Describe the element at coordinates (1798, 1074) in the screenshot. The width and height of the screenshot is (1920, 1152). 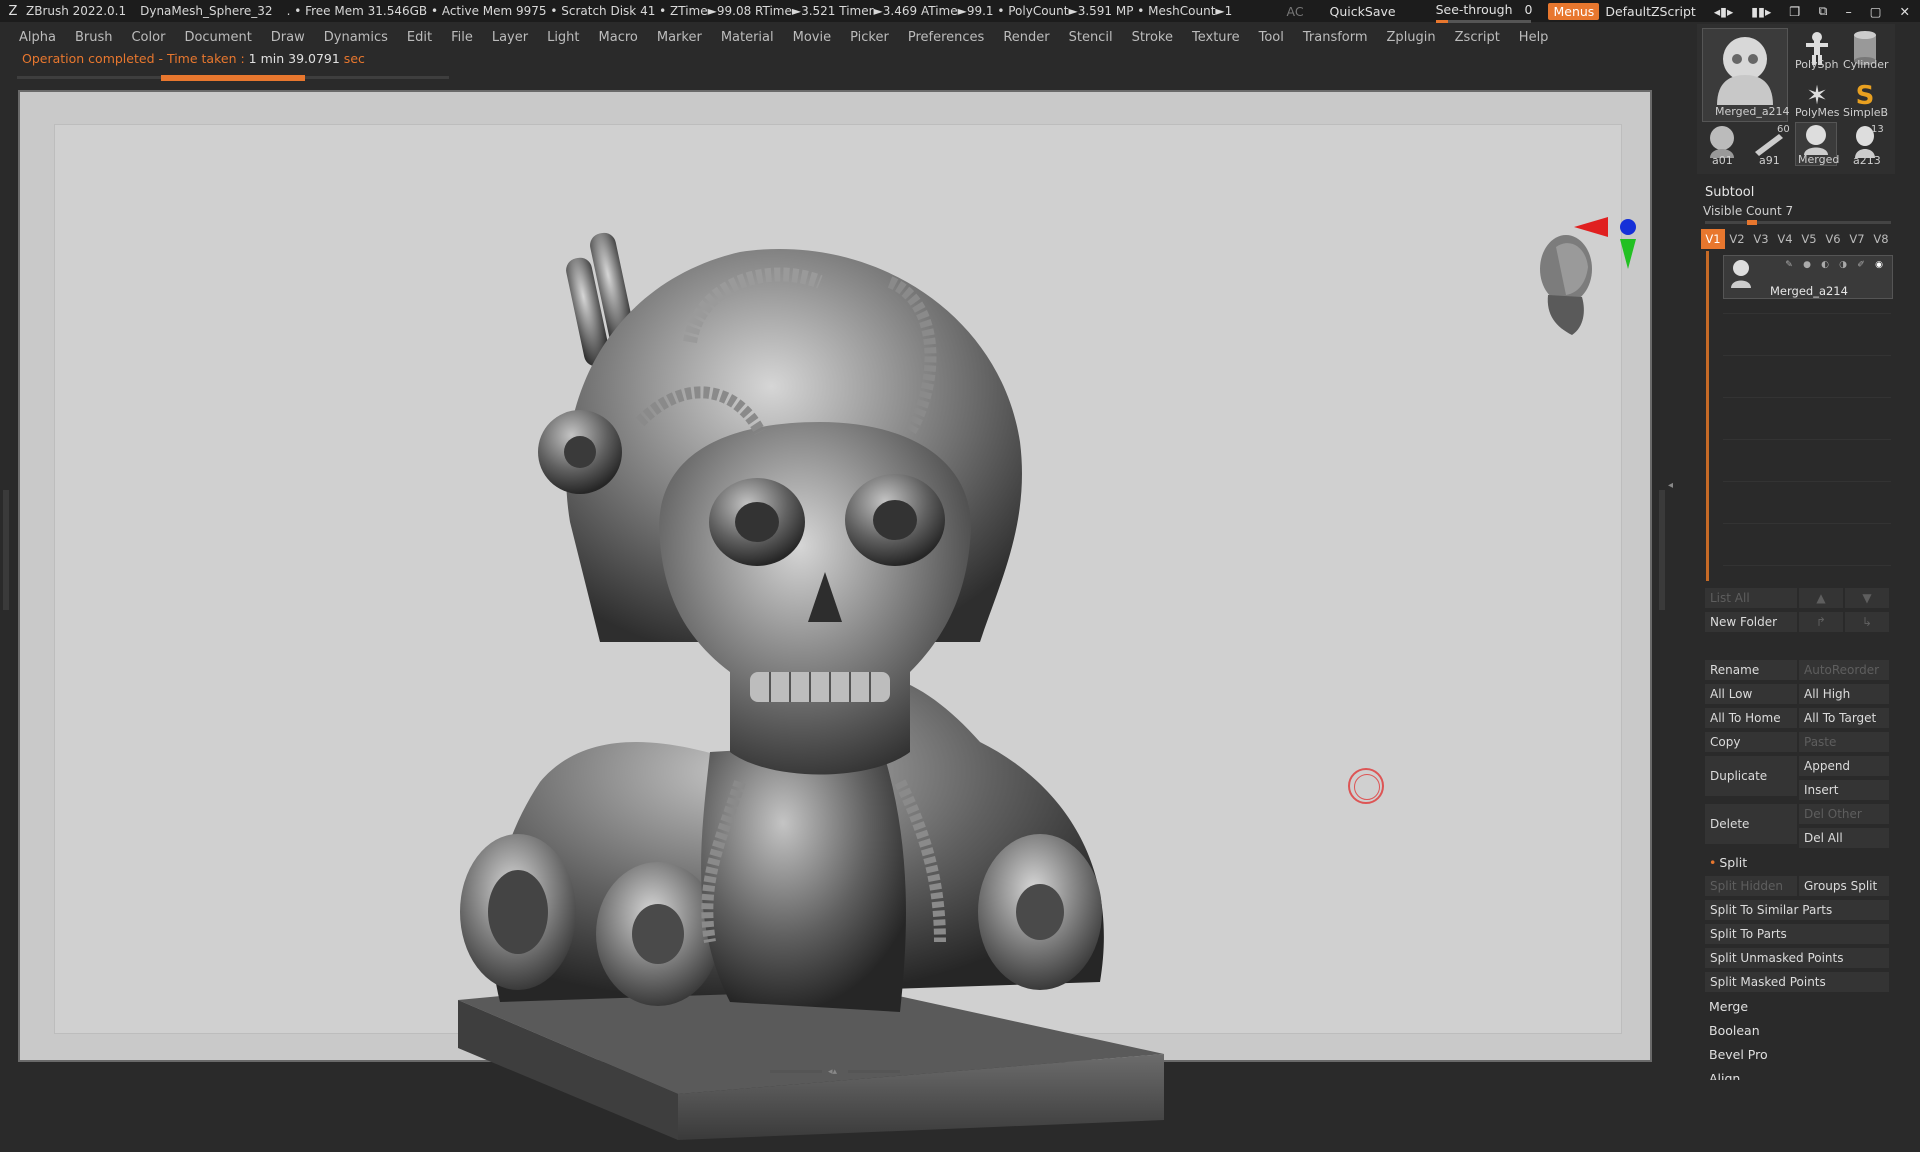
I see `align-section-header: Align` at that location.